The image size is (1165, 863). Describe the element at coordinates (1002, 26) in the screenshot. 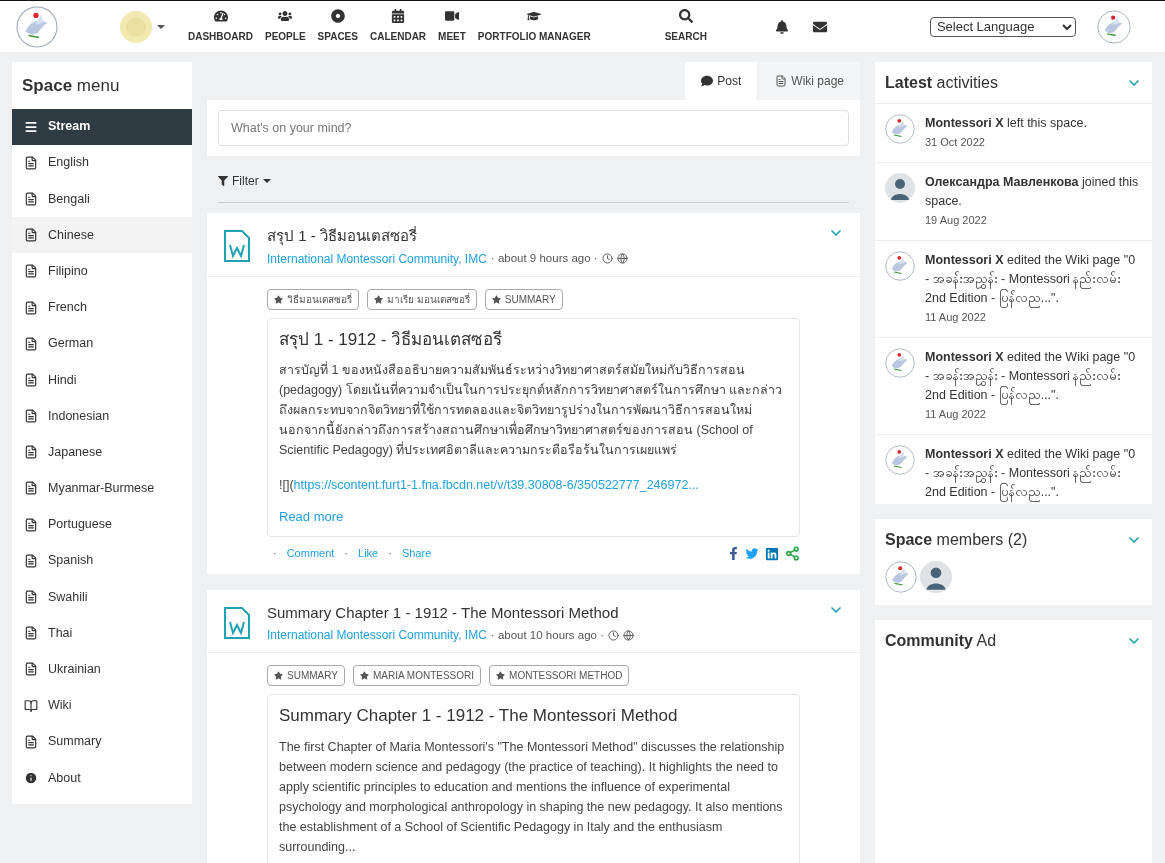

I see `language-select: Select Language` at that location.